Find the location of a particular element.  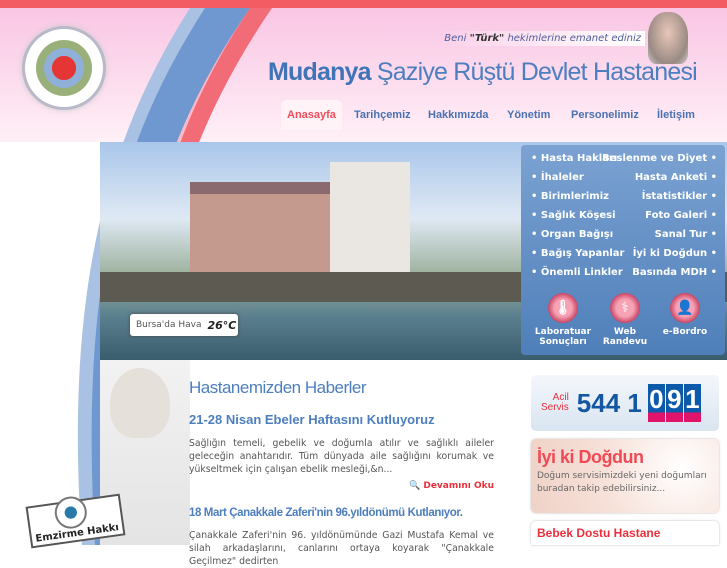

ministry-logo is located at coordinates (64, 68).